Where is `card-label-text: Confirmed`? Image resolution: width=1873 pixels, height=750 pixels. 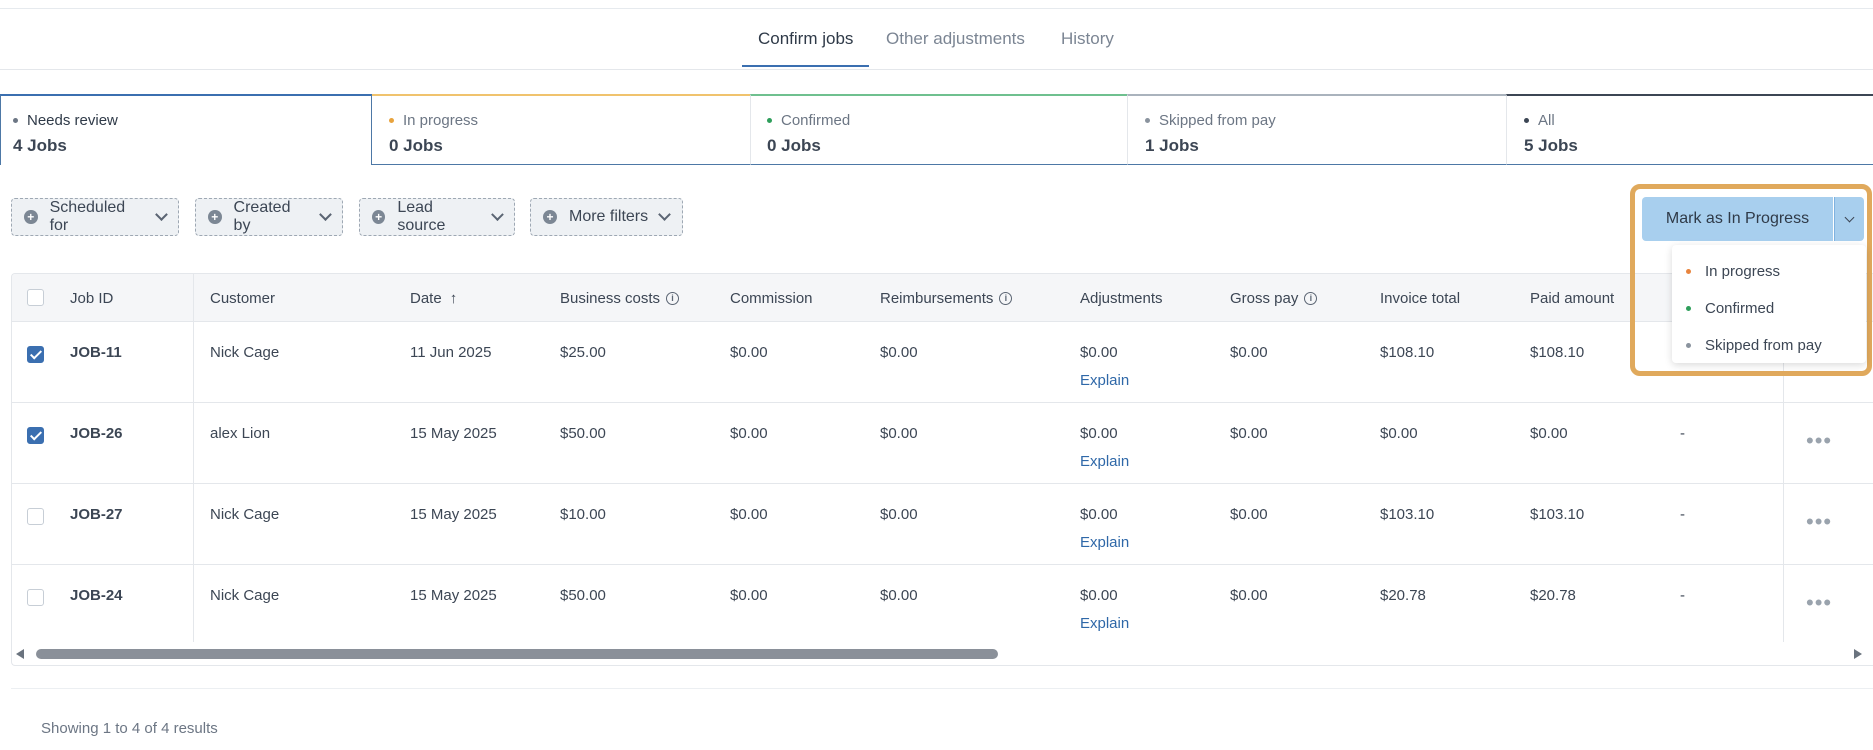
card-label-text: Confirmed is located at coordinates (816, 120).